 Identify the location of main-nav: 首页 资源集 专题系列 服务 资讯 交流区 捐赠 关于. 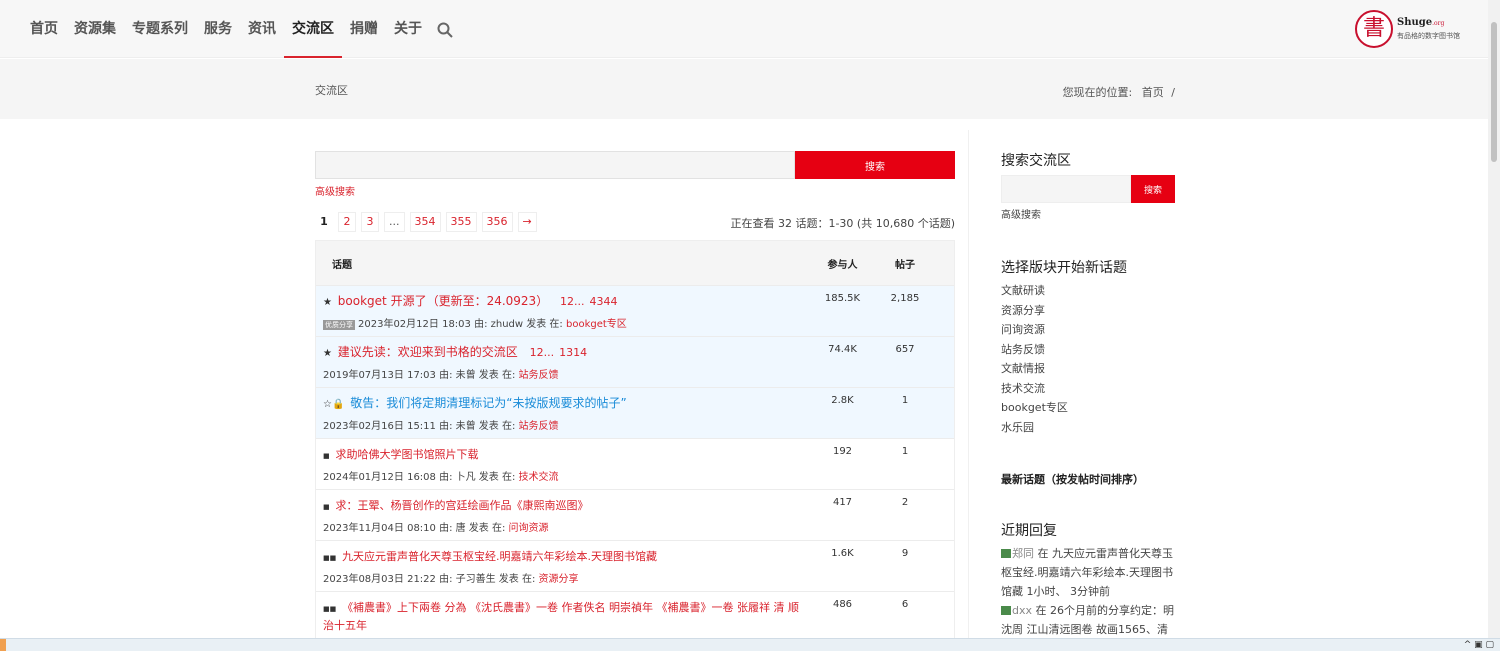
(238, 29).